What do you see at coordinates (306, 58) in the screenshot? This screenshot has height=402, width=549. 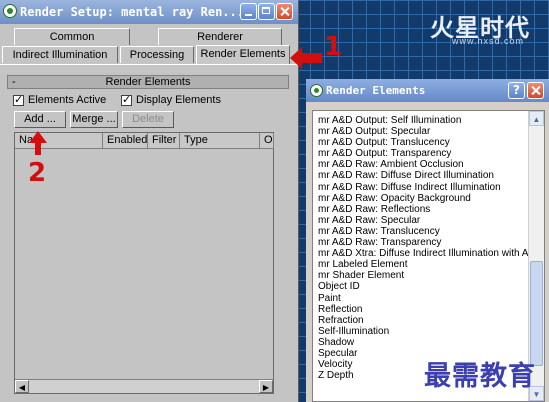 I see `arrow-1-icon` at bounding box center [306, 58].